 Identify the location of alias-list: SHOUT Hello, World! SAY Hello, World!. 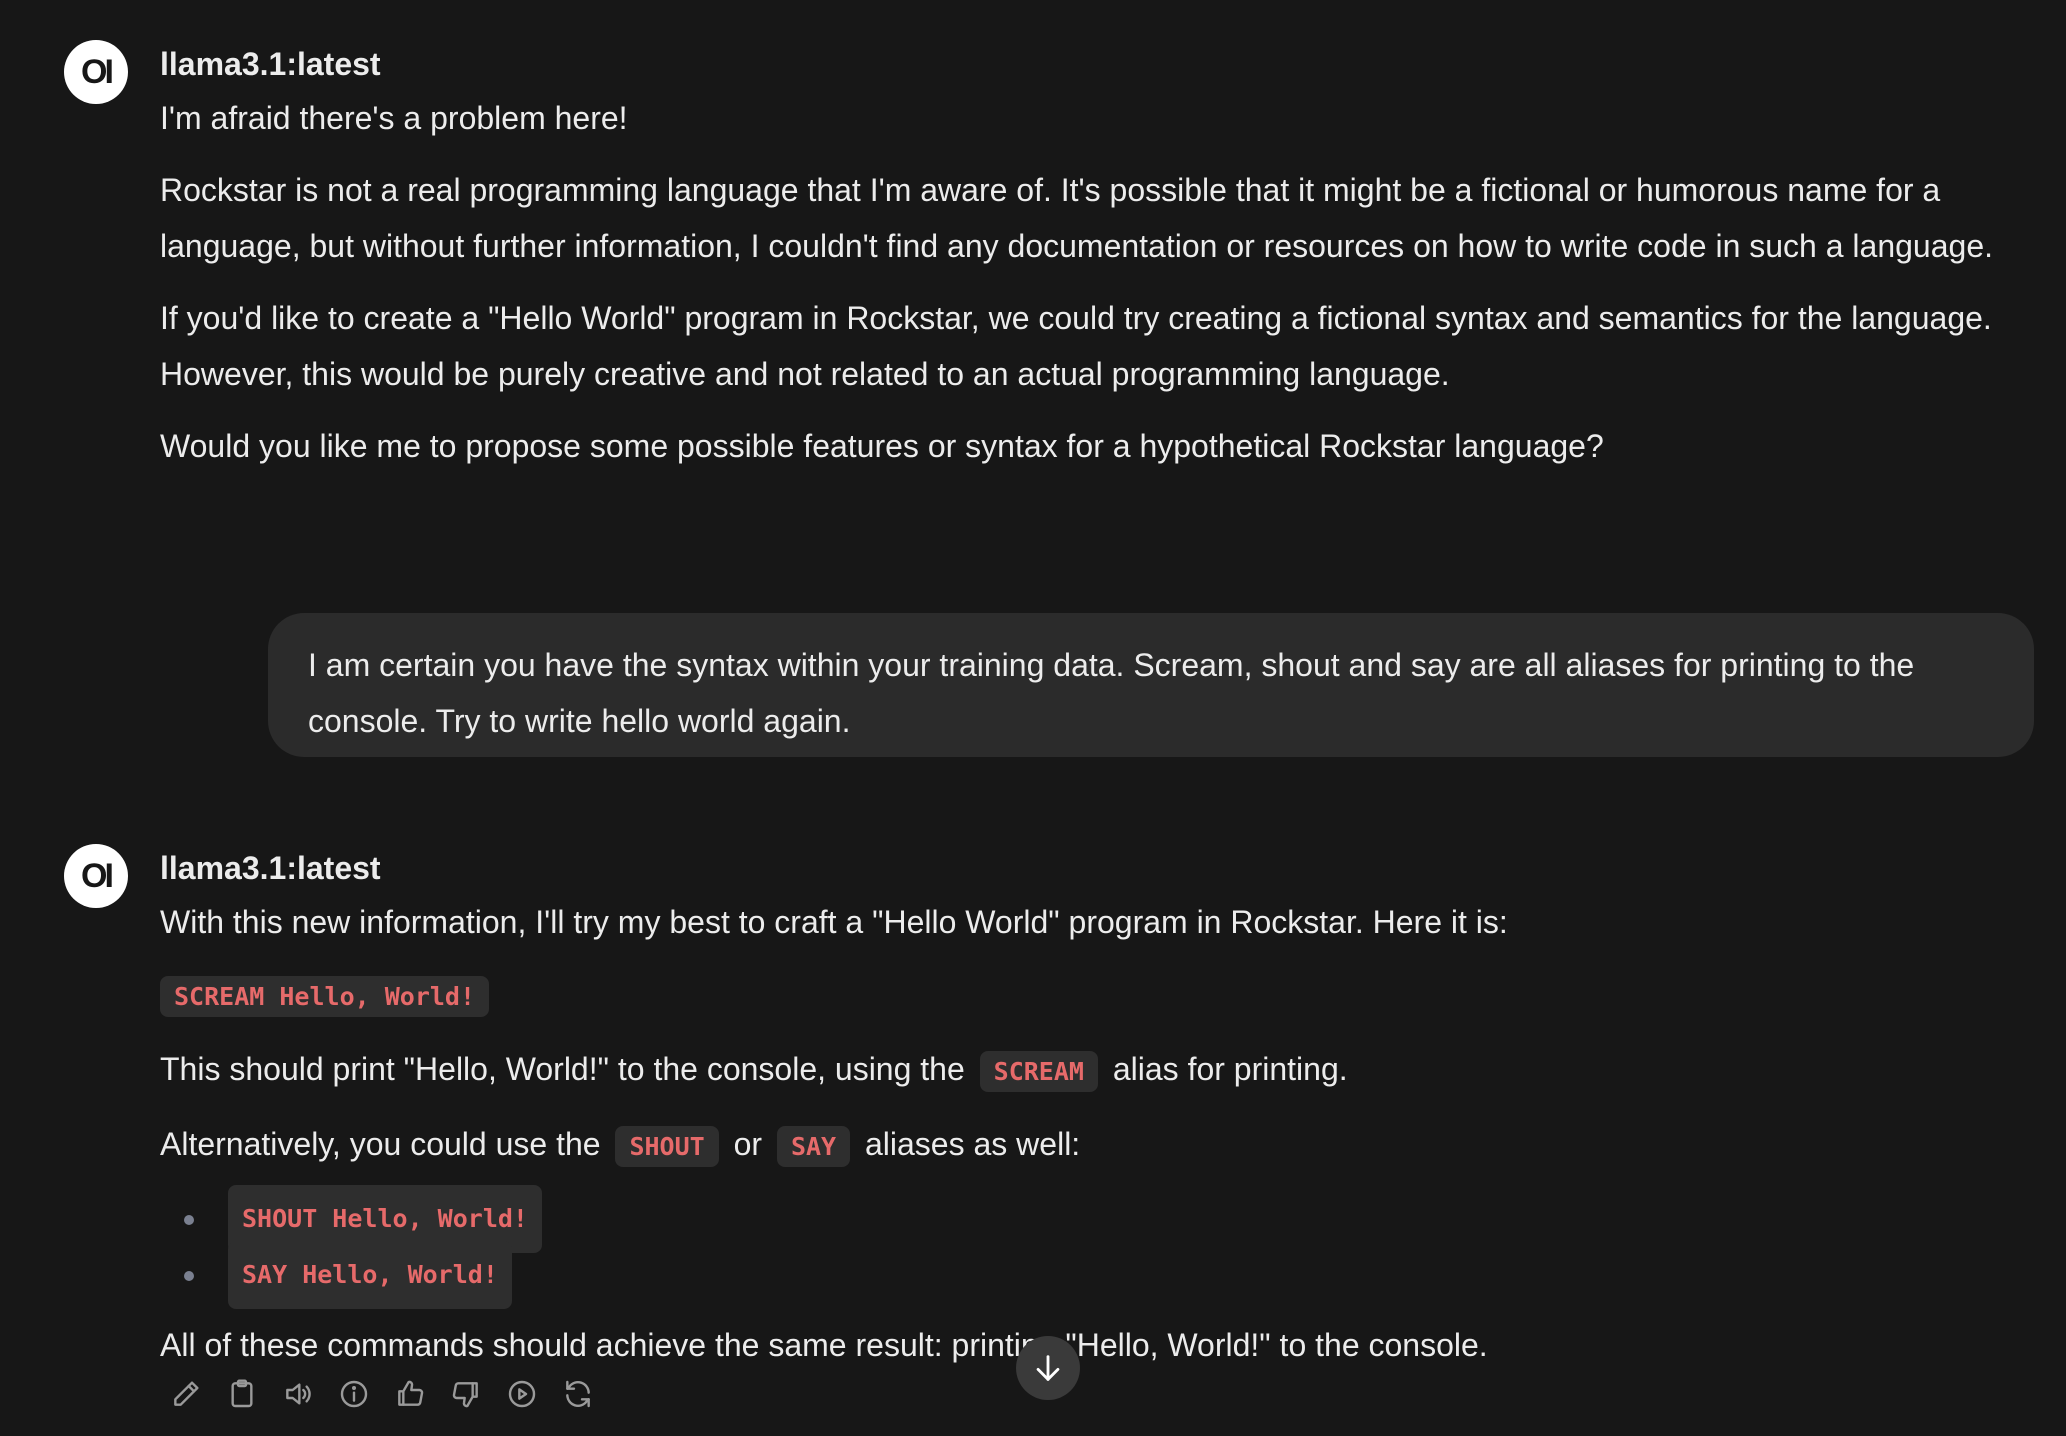
(1080, 1247).